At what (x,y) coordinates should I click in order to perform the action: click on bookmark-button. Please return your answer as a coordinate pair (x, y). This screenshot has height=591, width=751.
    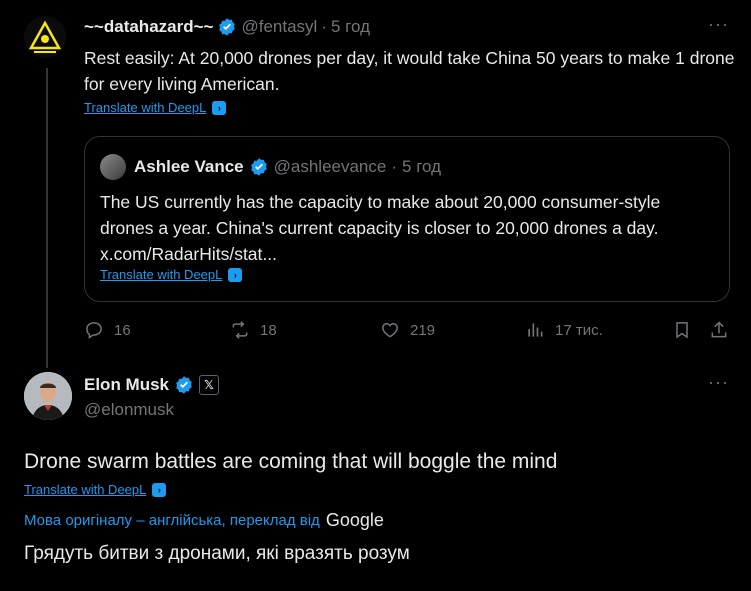
    Looking at the image, I should click on (682, 330).